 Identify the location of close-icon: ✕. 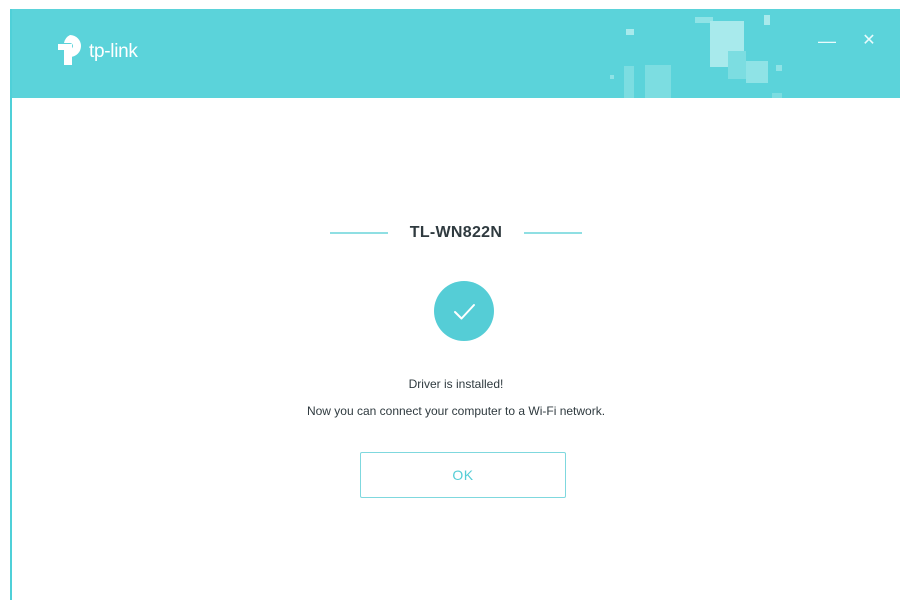
(869, 40).